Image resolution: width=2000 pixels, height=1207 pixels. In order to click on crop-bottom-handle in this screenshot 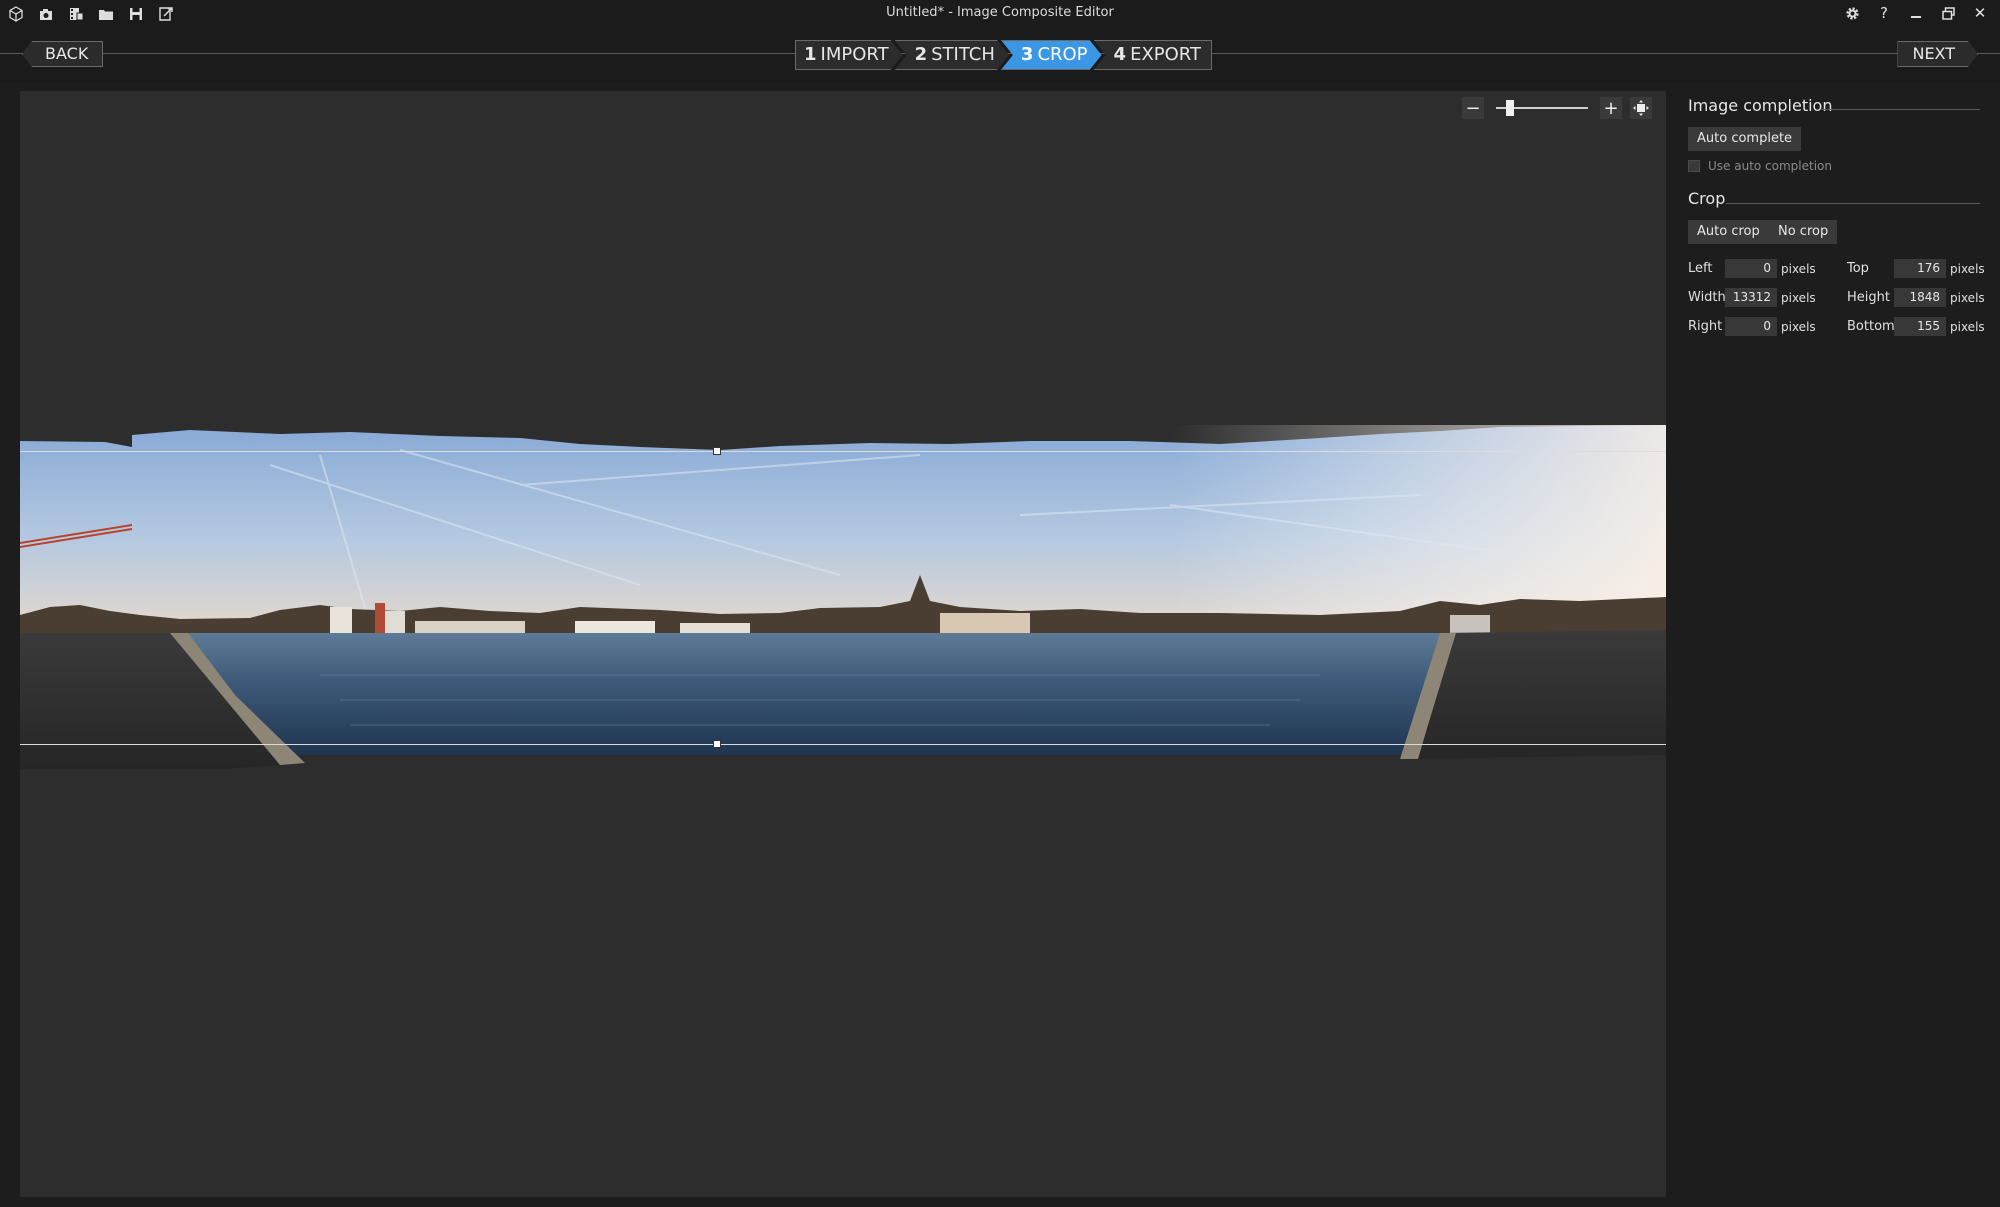, I will do `click(717, 744)`.